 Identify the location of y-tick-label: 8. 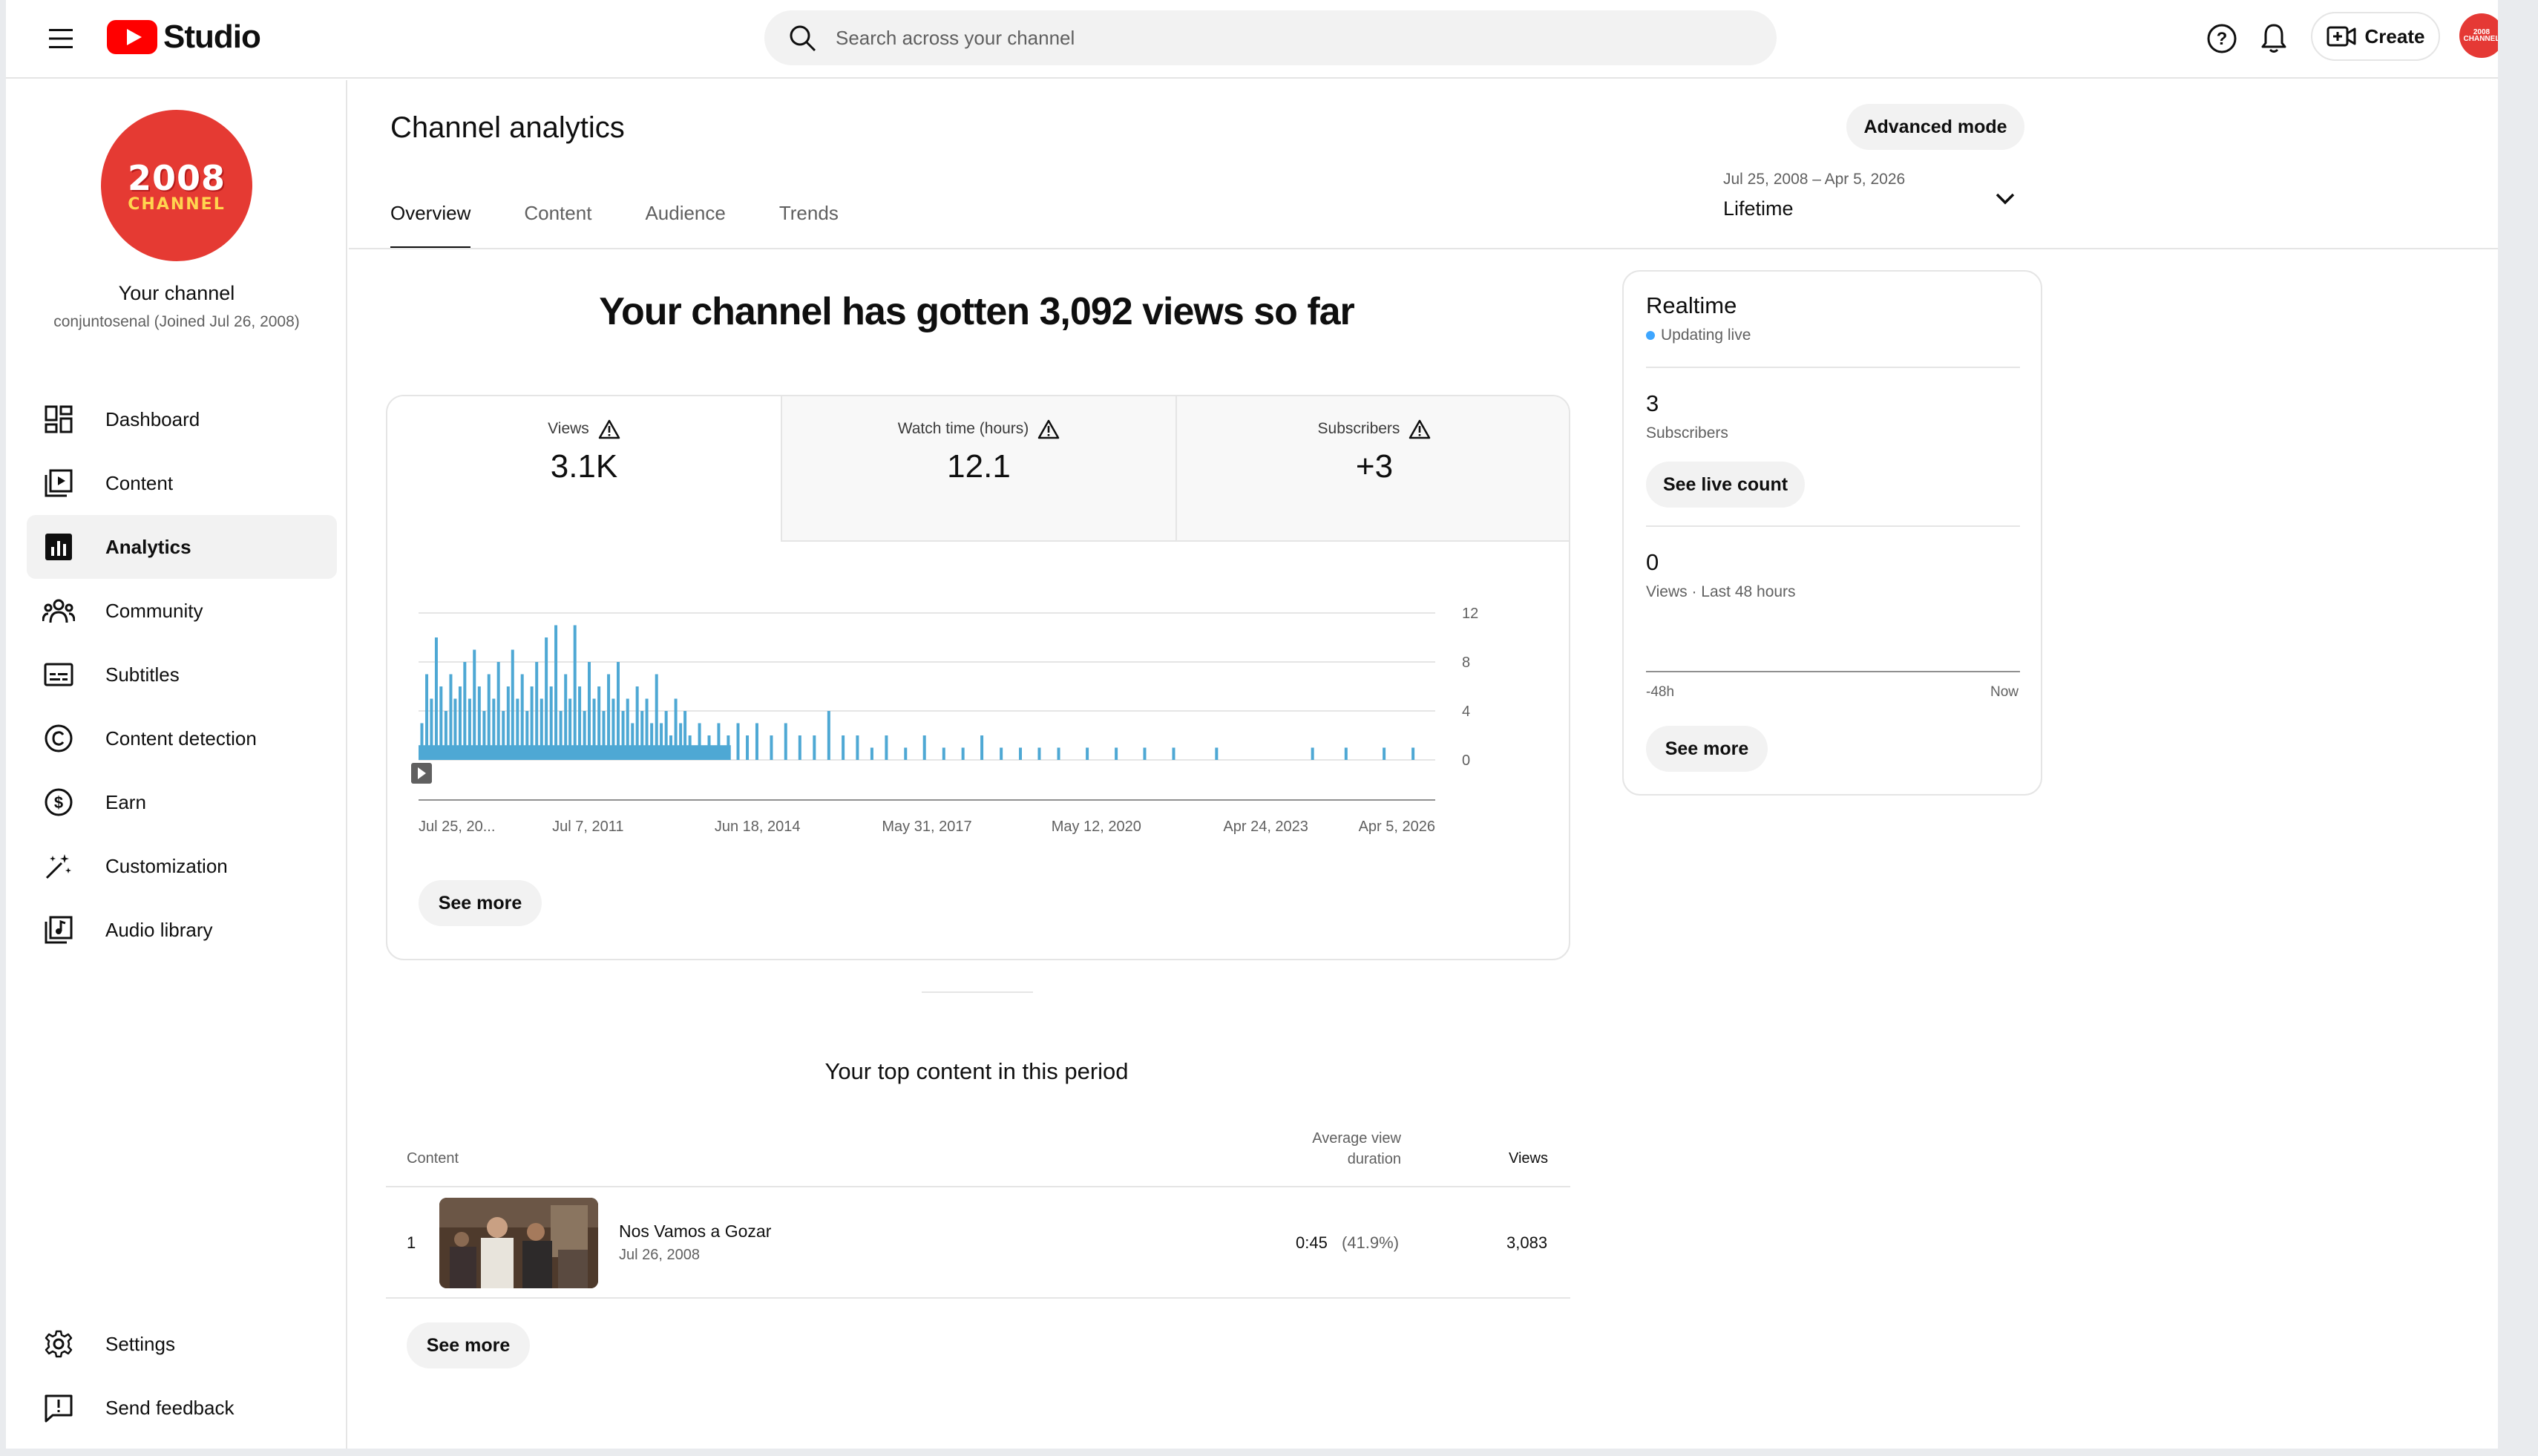
(1466, 663).